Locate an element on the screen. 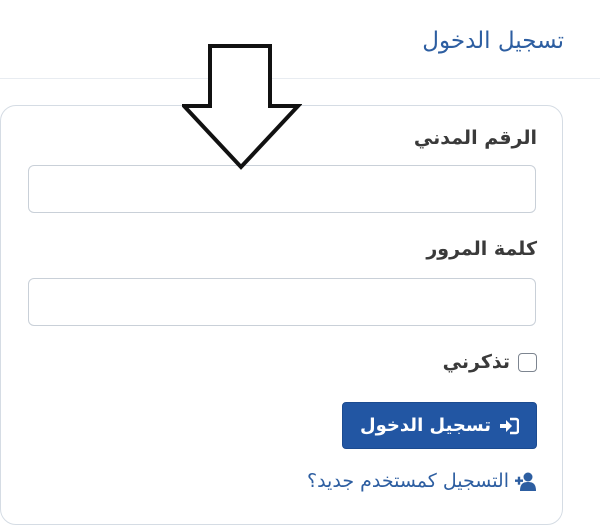 This screenshot has width=600, height=525. civil-id-label: الرقم المدني is located at coordinates (475, 138).